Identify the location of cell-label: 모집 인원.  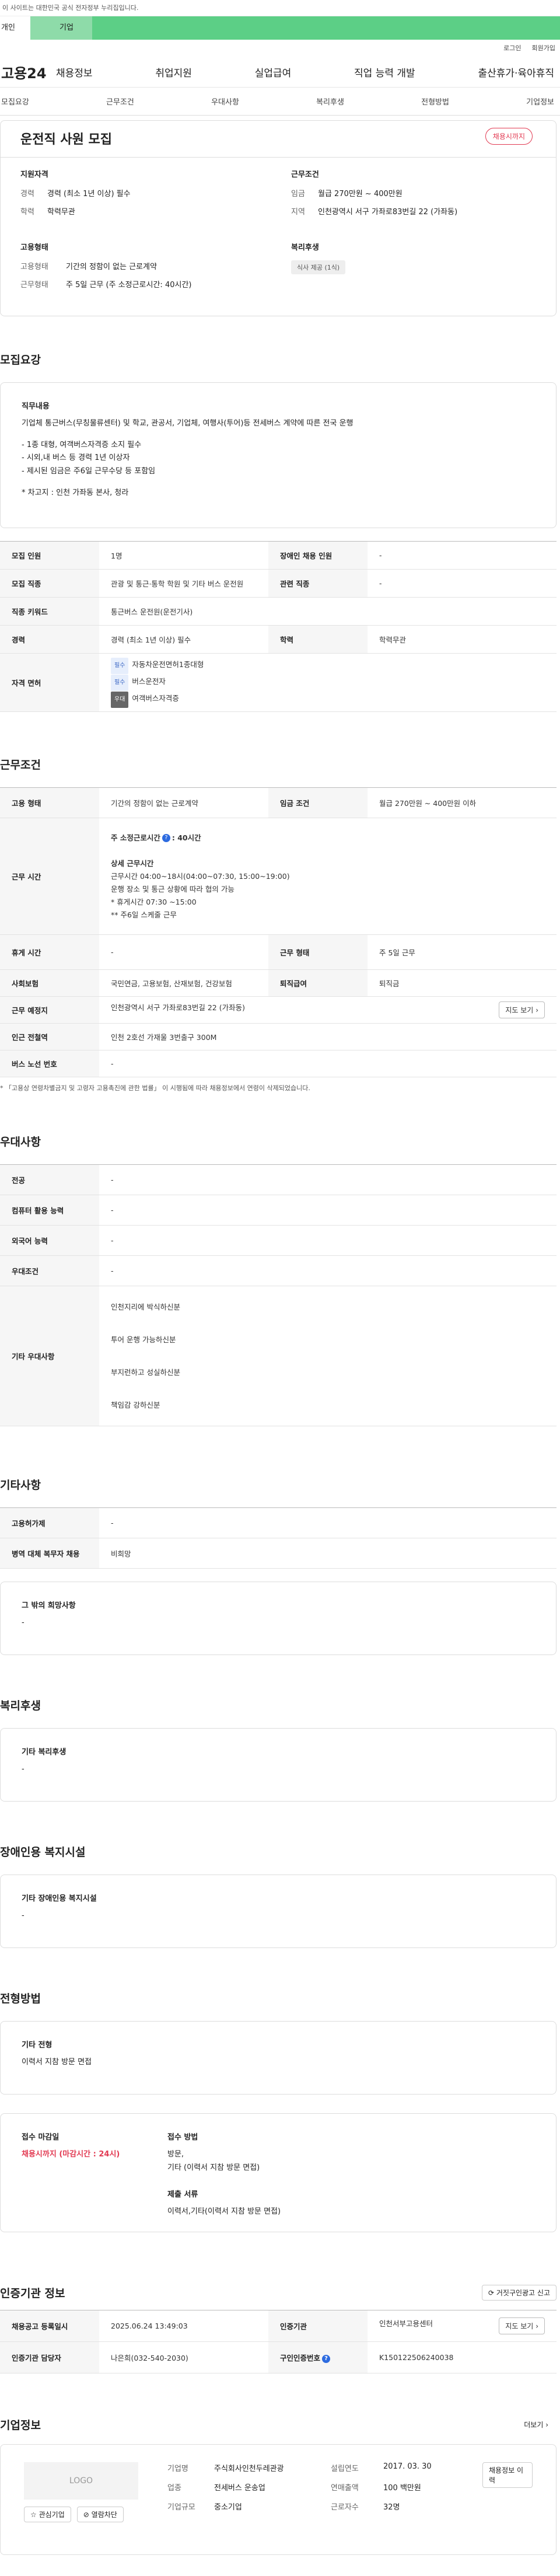
(49, 555).